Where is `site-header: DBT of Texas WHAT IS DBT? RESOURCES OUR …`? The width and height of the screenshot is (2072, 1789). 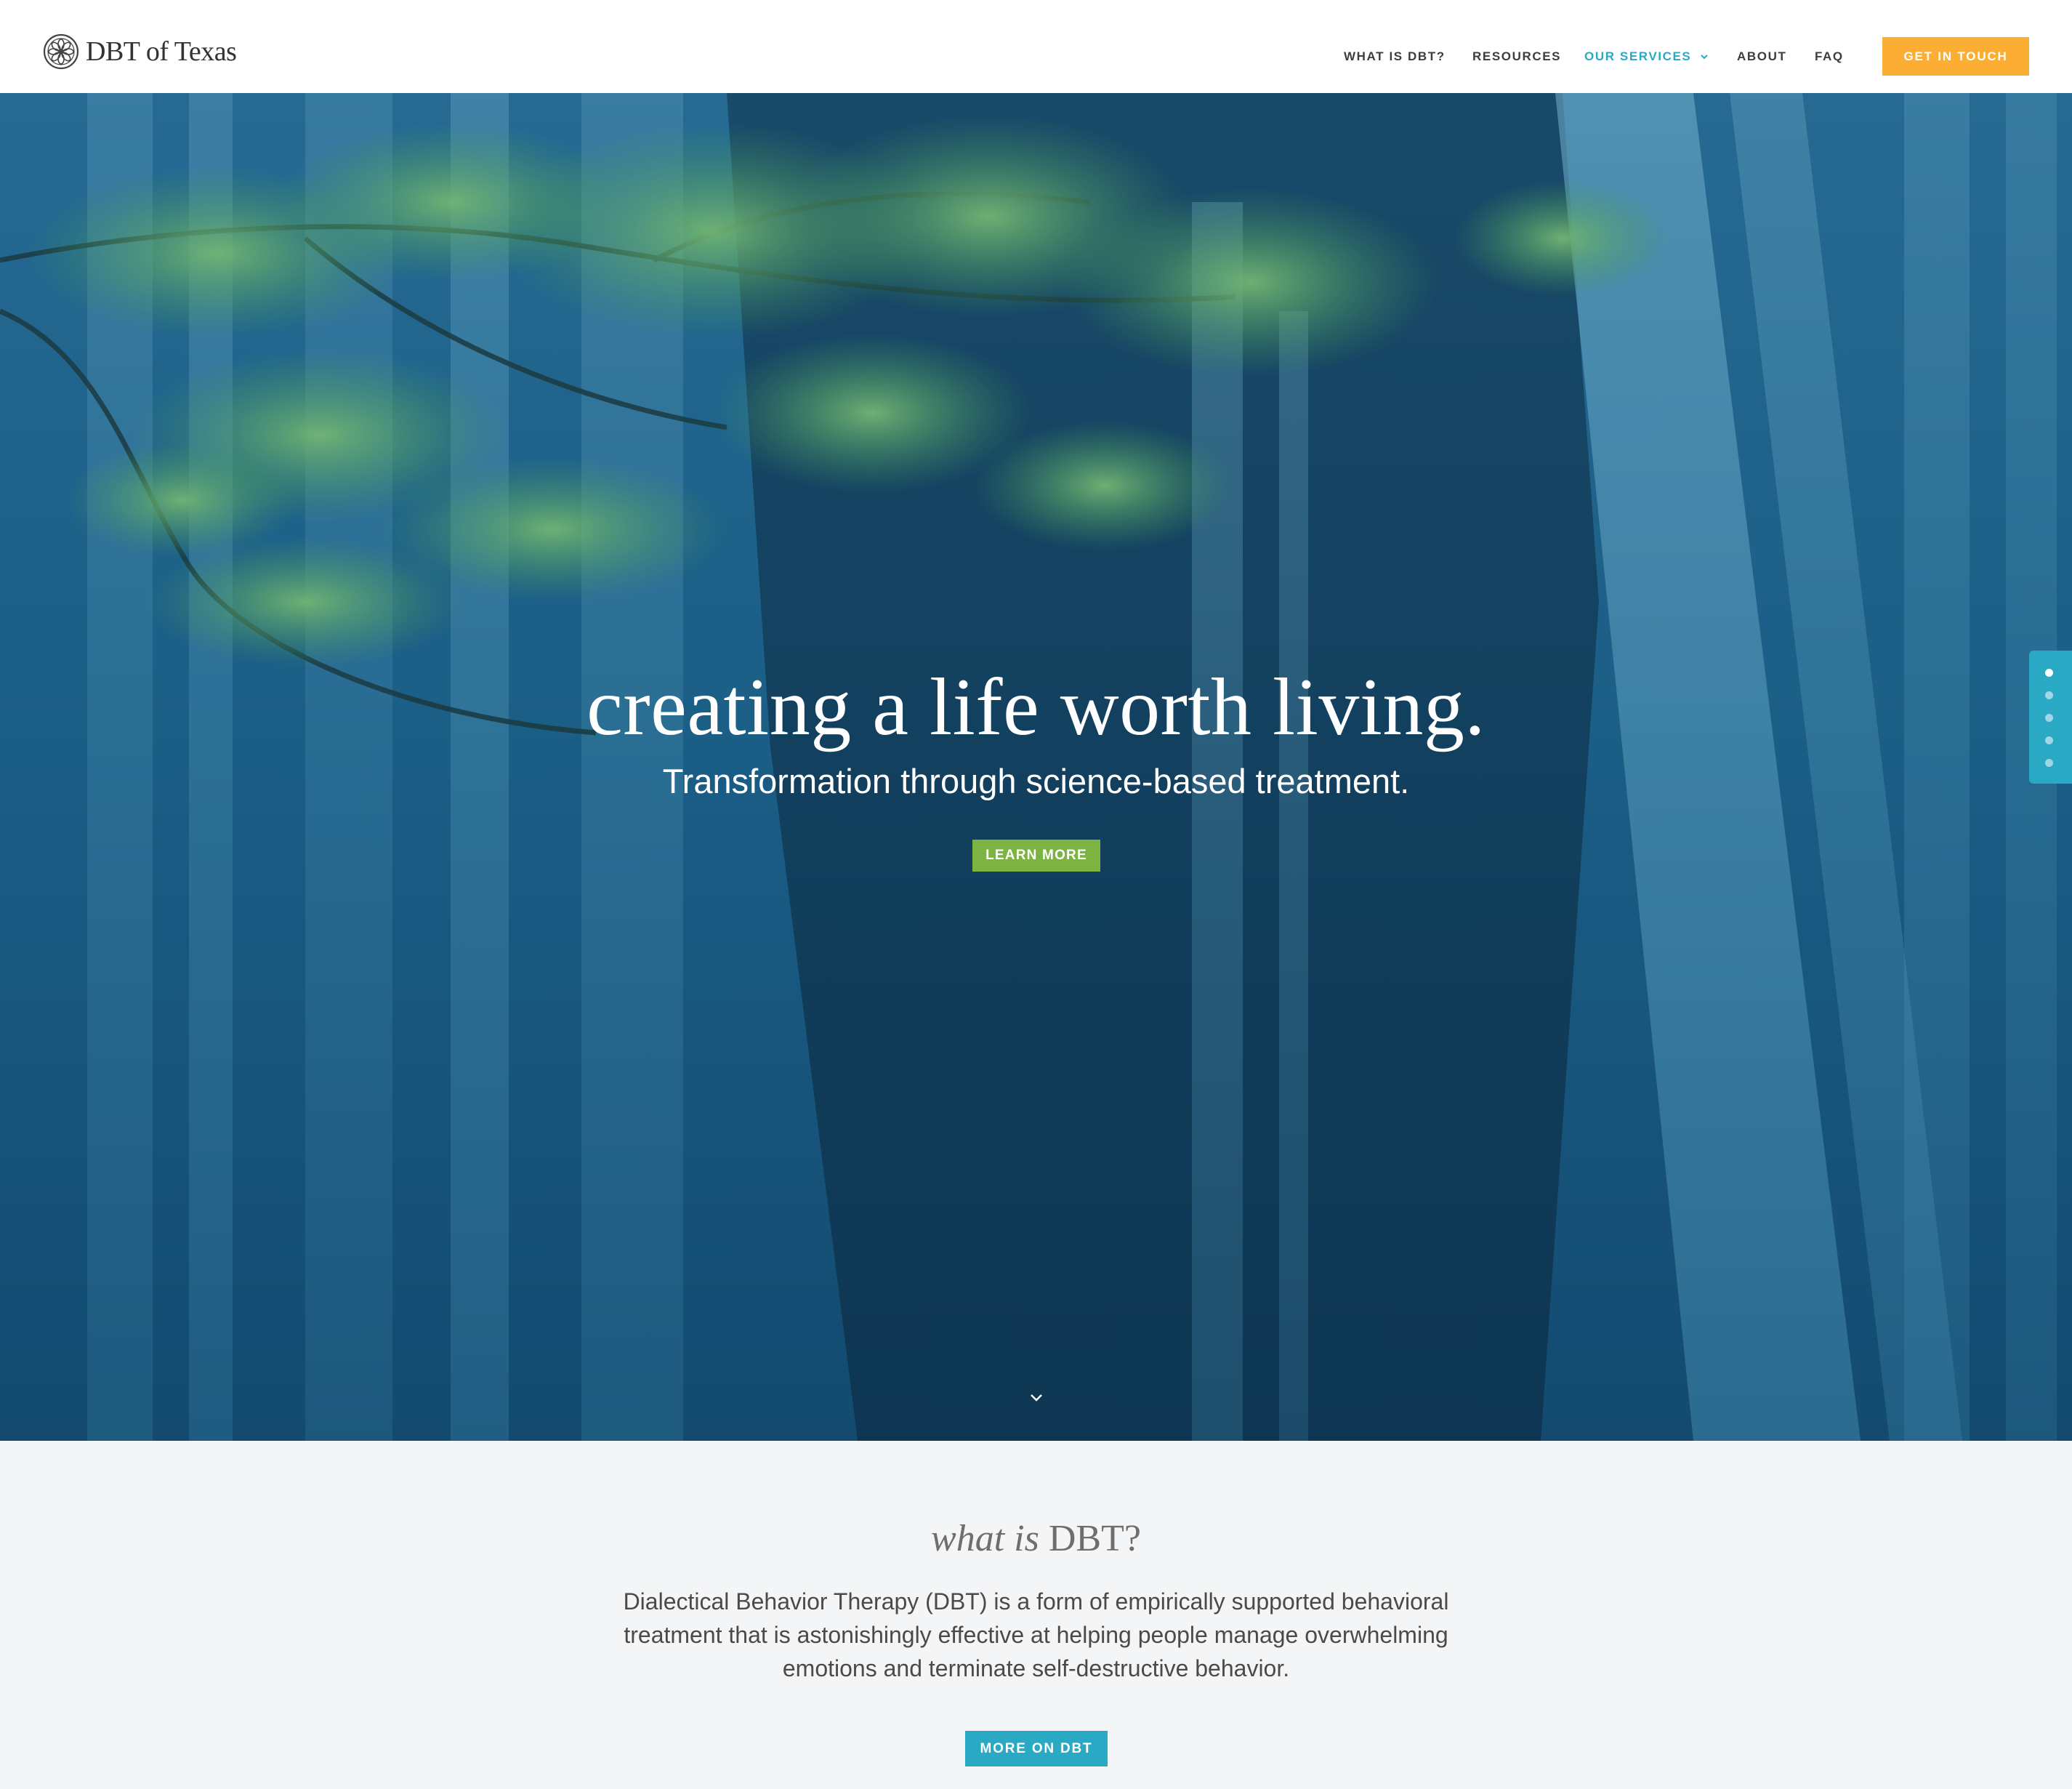 site-header: DBT of Texas WHAT IS DBT? RESOURCES OUR … is located at coordinates (1036, 46).